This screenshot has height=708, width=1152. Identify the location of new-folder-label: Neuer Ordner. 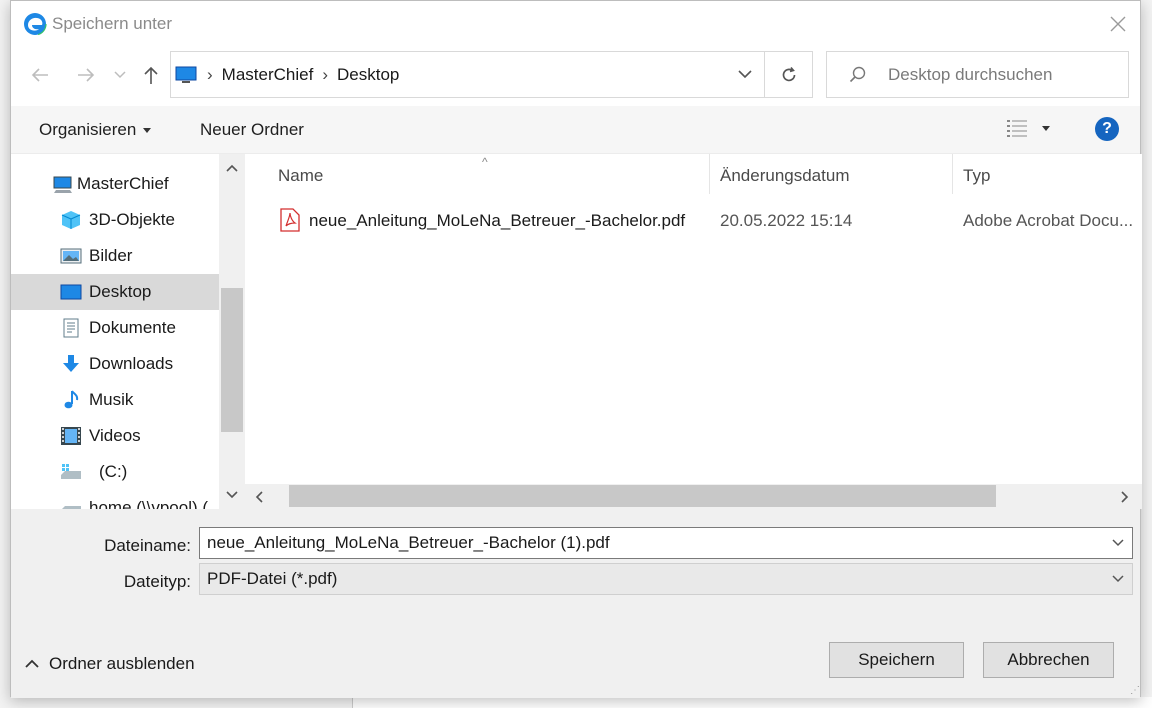
(252, 129).